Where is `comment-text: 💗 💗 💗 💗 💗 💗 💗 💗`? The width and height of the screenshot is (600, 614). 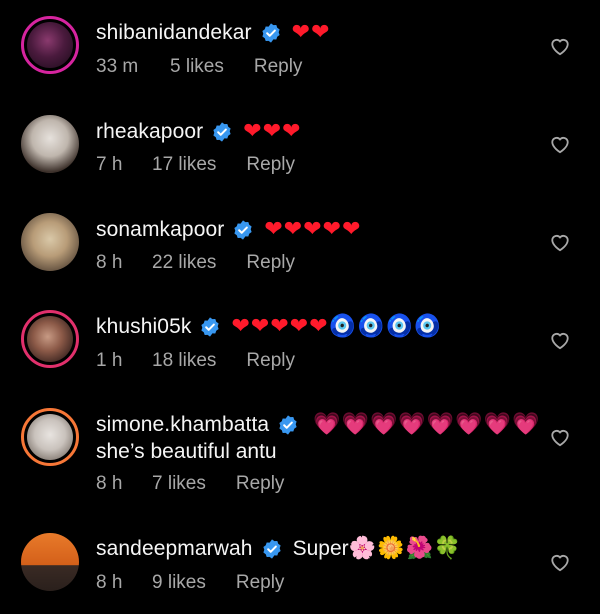
comment-text: 💗 💗 💗 💗 💗 💗 💗 💗 is located at coordinates (426, 425).